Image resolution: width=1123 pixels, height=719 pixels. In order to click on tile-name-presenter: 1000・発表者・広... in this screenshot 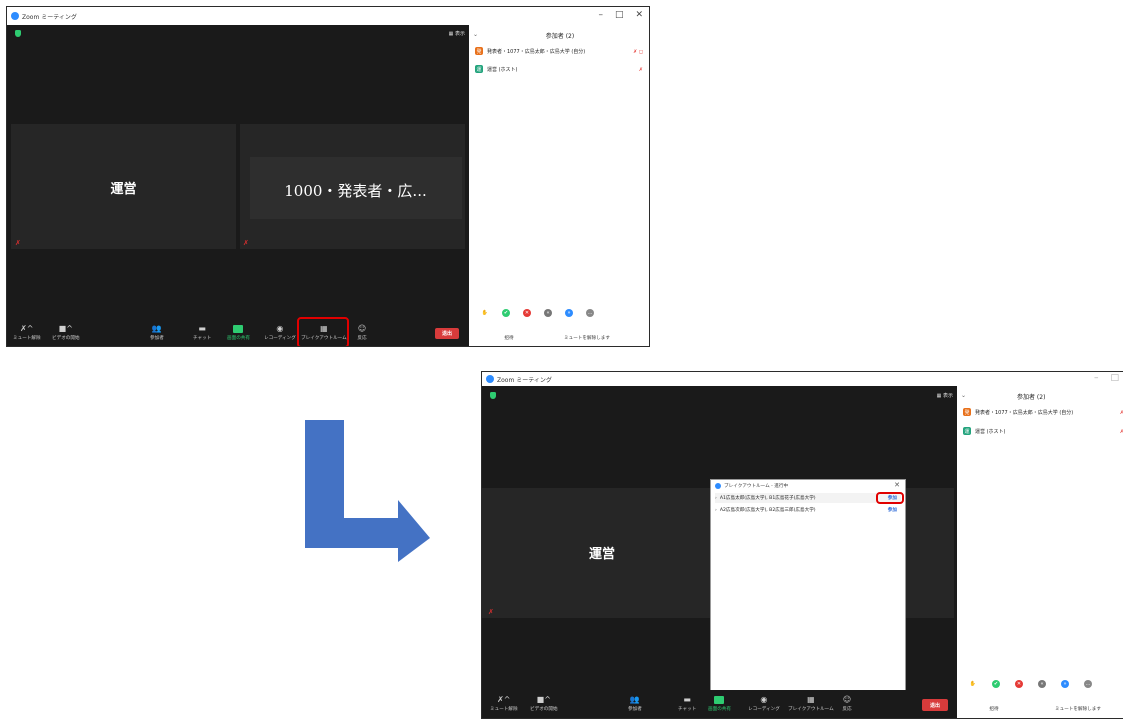, I will do `click(355, 191)`.